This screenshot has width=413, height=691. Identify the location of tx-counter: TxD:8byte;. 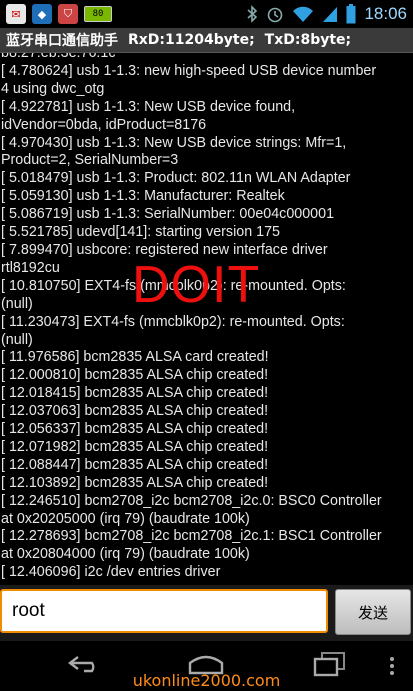
(308, 40).